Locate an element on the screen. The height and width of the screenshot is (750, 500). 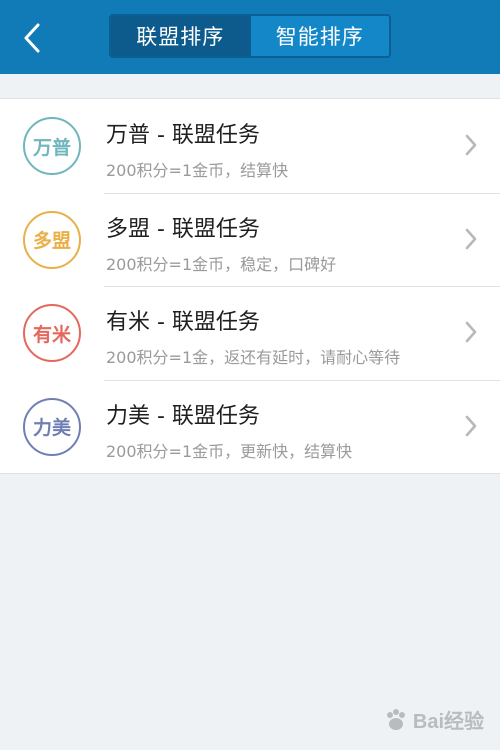
list-item: 多盟 多盟 - 联盟任务 200积分=1金币，稳定，口碑好 is located at coordinates (250, 239).